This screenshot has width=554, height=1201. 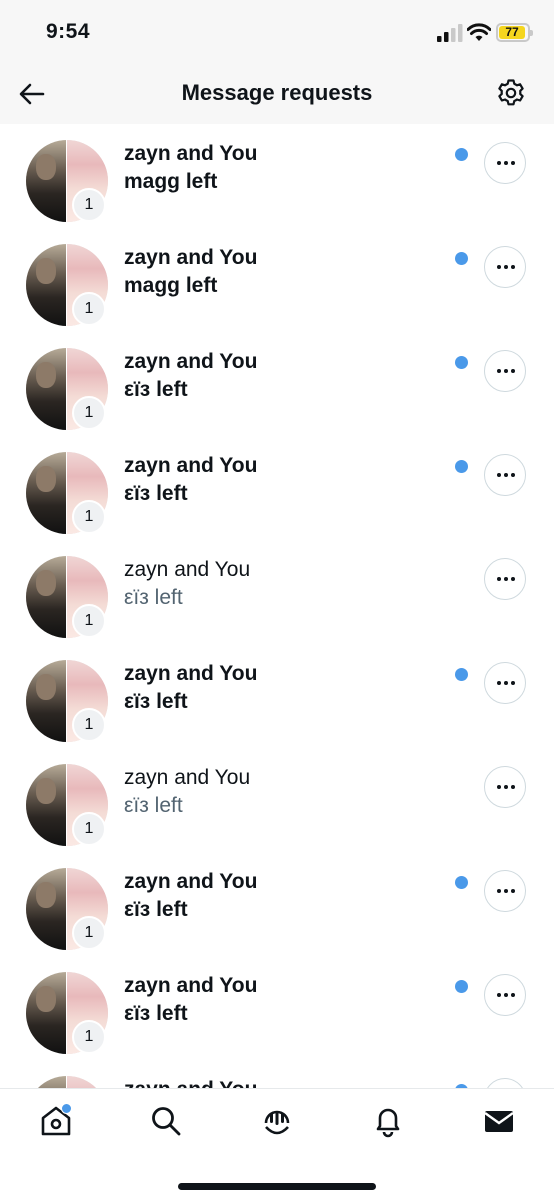 I want to click on cellular-signal-icon, so click(x=450, y=33).